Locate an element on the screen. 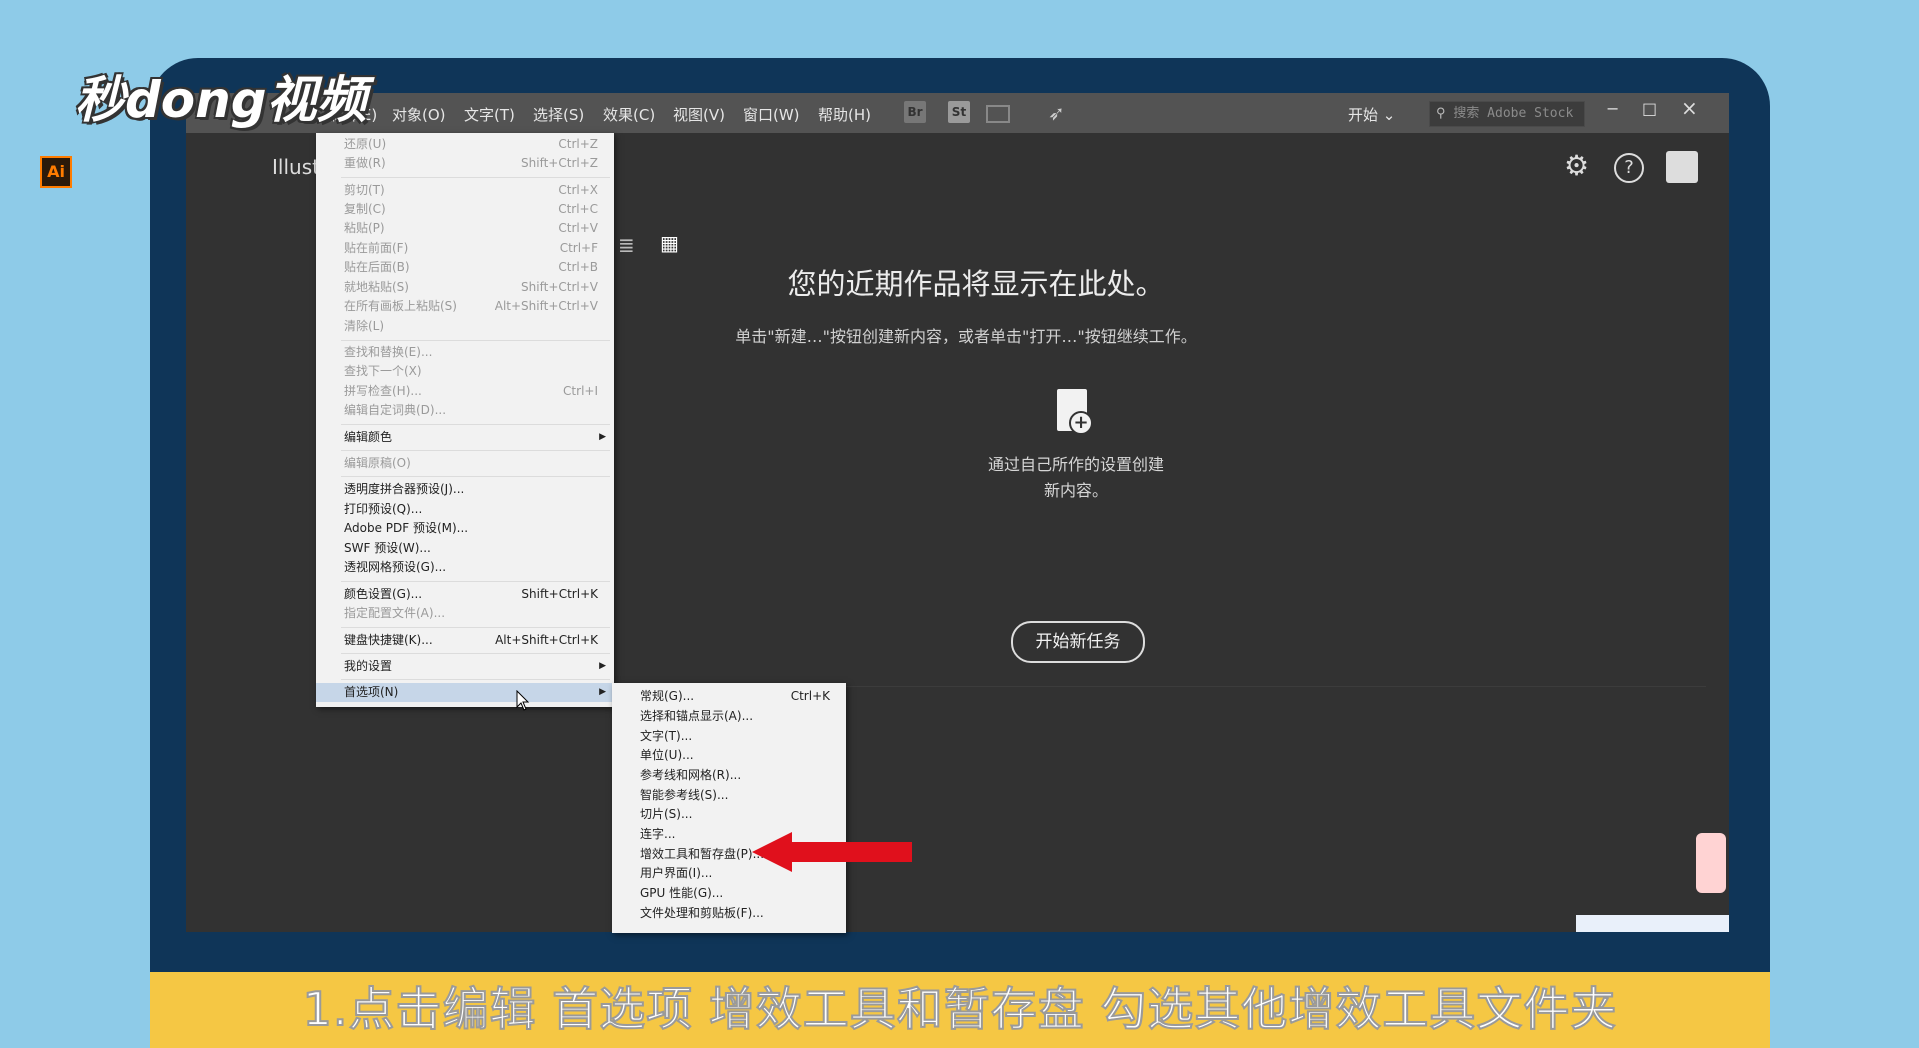  search-placeholder: 搜索 Adobe Stock is located at coordinates (1513, 113).